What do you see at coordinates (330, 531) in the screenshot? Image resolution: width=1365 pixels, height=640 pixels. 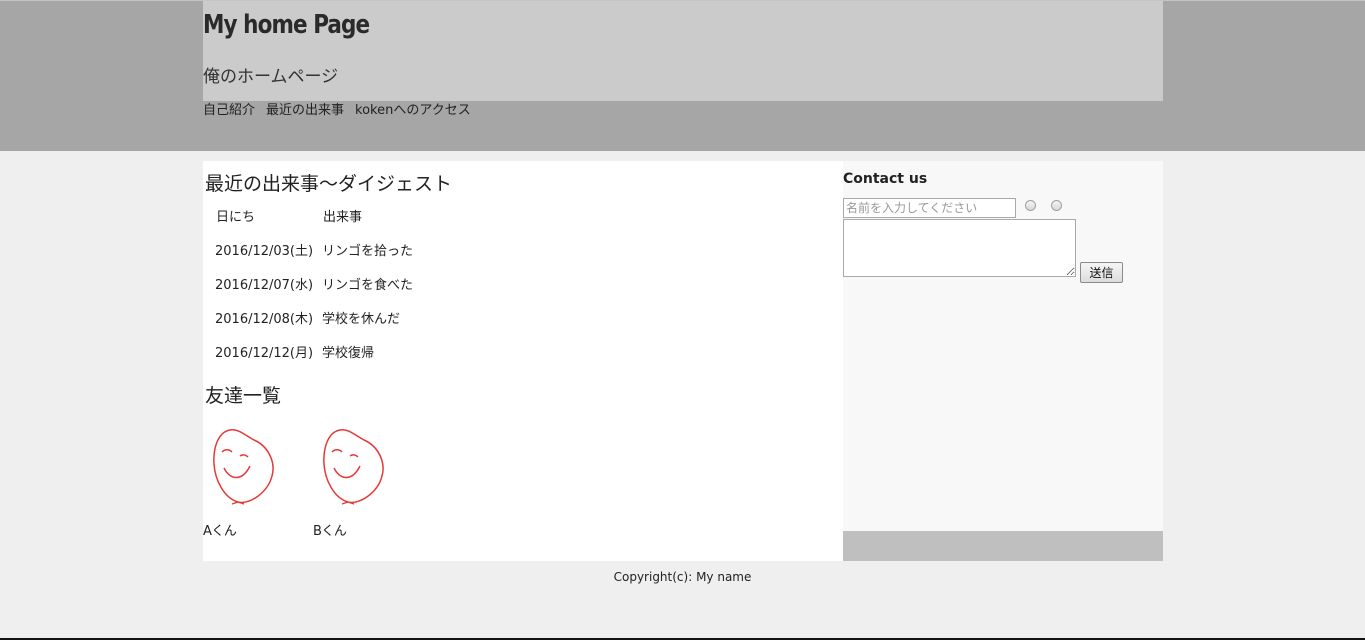 I see `friend-name: Bくん` at bounding box center [330, 531].